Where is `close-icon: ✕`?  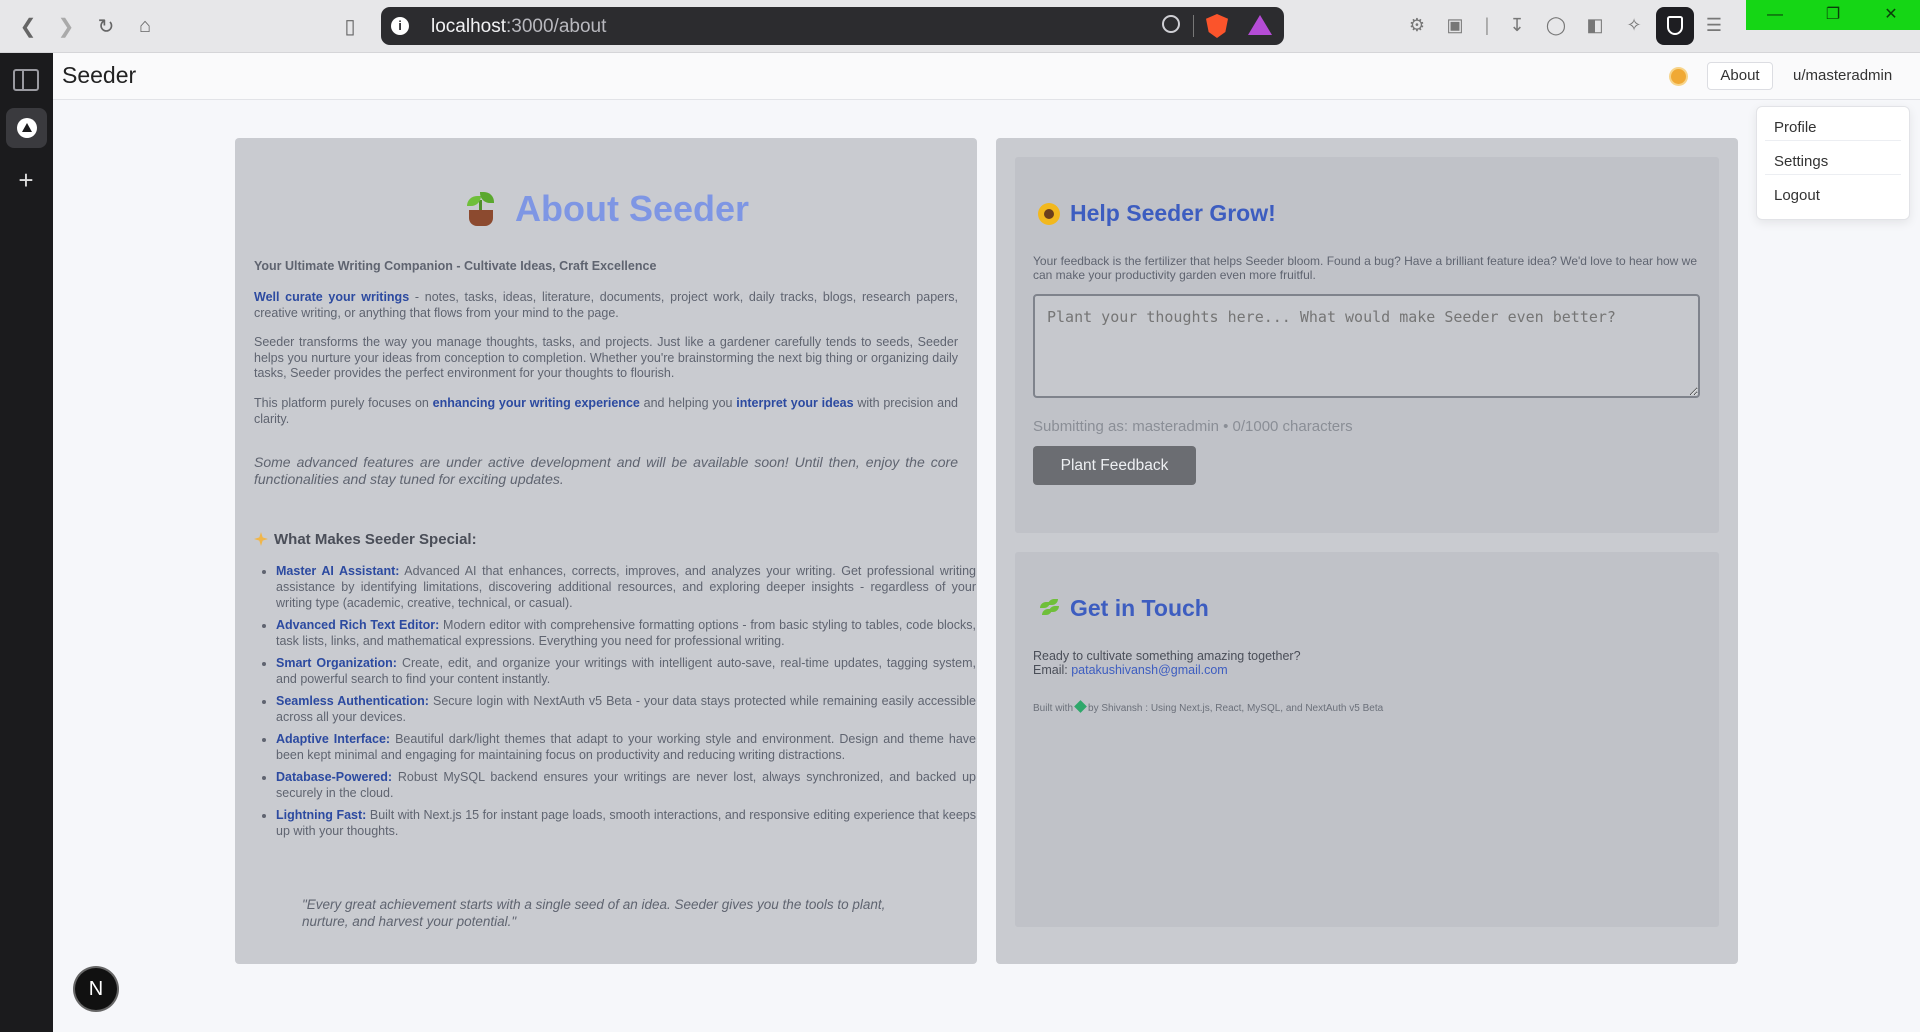
close-icon: ✕ is located at coordinates (1891, 15).